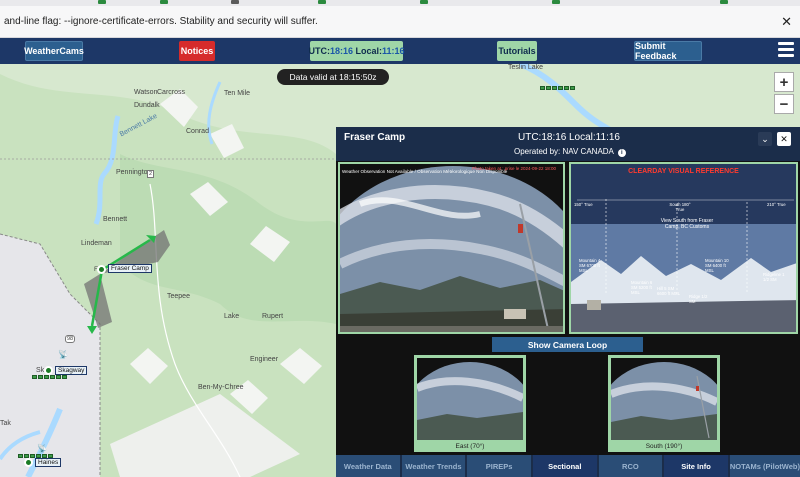 The image size is (800, 477). I want to click on reference-peak: Mountain 4 SM 6700 ft MSL, so click(590, 265).